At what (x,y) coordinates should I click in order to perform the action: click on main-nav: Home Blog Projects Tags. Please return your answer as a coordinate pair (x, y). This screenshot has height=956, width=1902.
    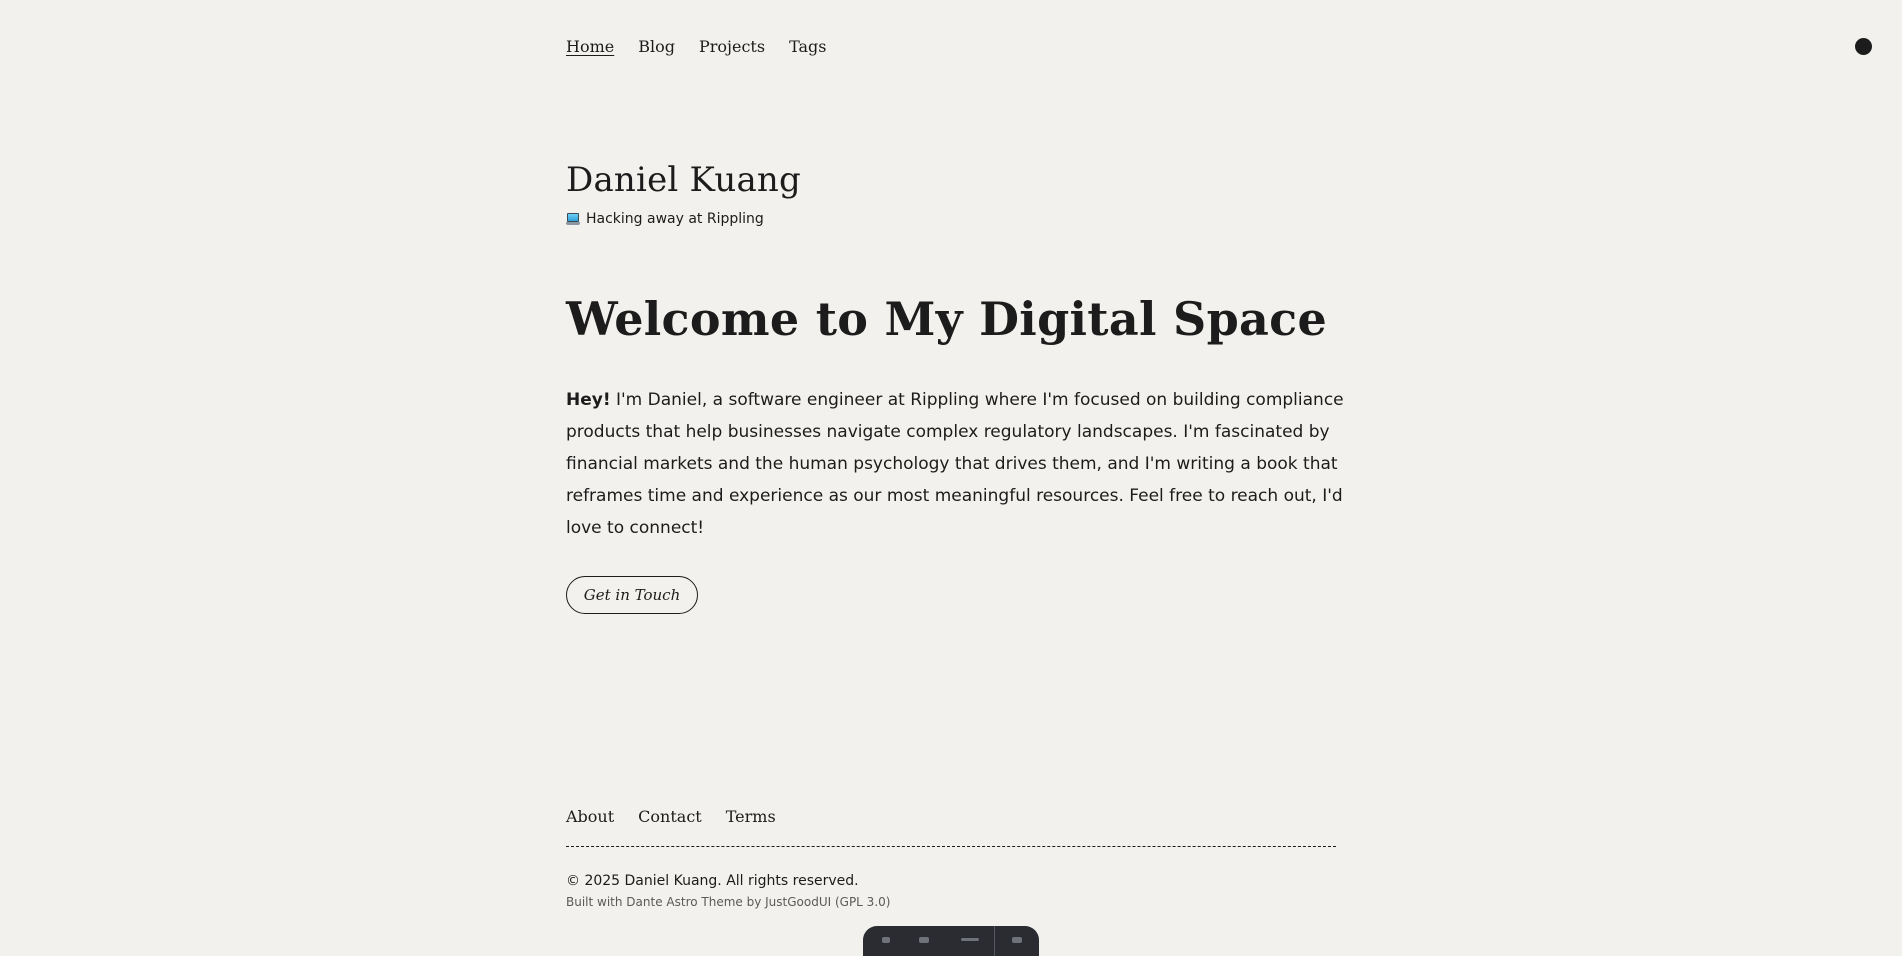
    Looking at the image, I should click on (696, 47).